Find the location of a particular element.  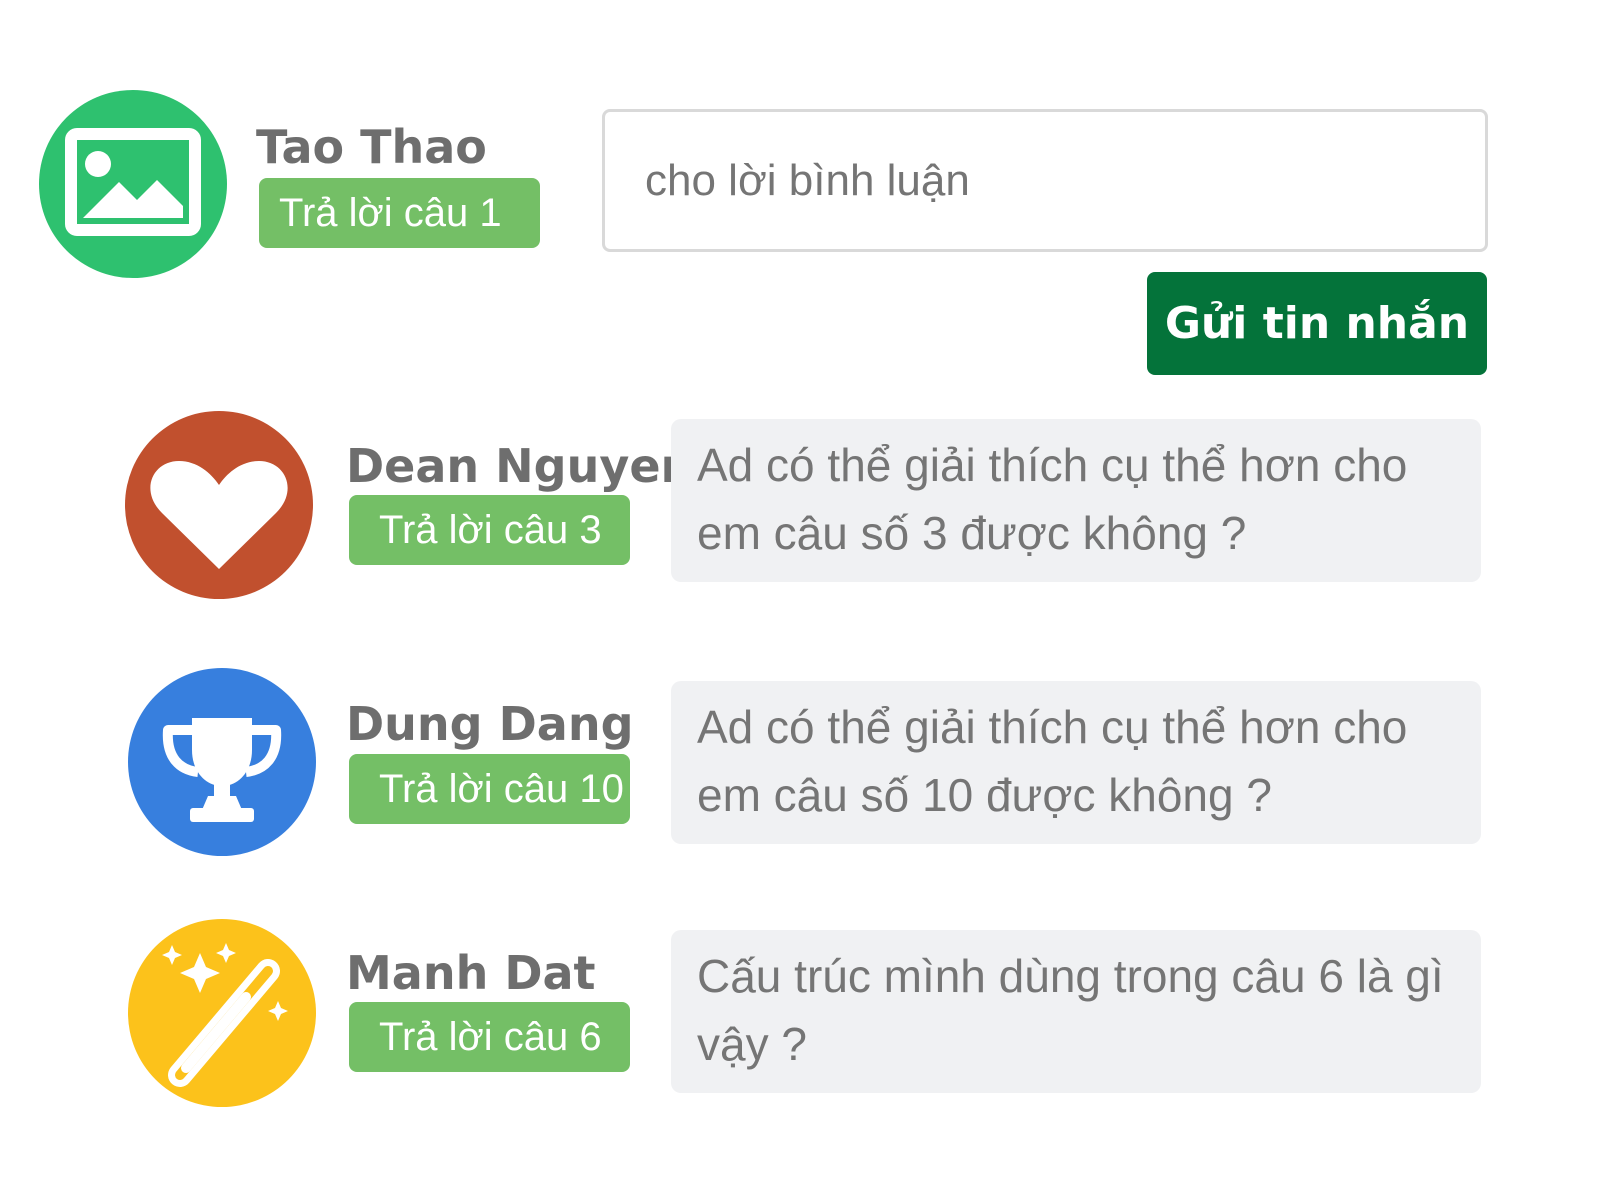

comment-input is located at coordinates (1064, 180).